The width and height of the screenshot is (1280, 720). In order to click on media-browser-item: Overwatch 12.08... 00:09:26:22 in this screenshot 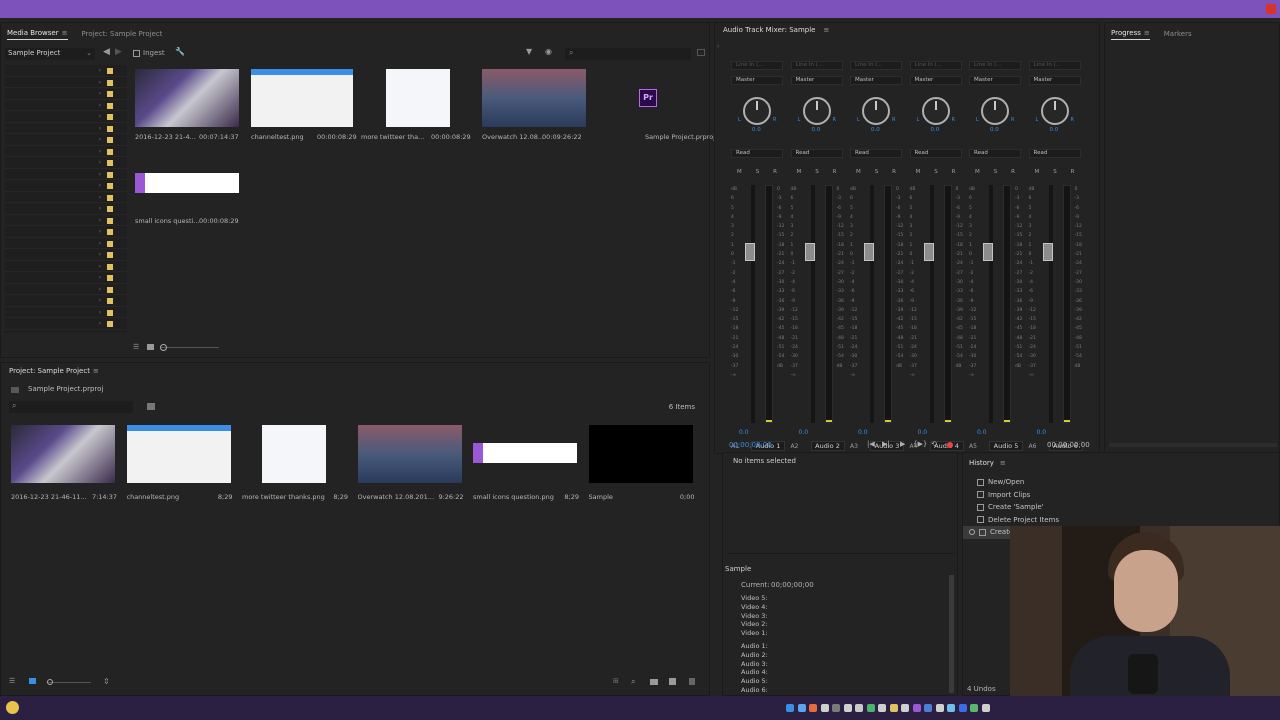, I will do `click(540, 109)`.